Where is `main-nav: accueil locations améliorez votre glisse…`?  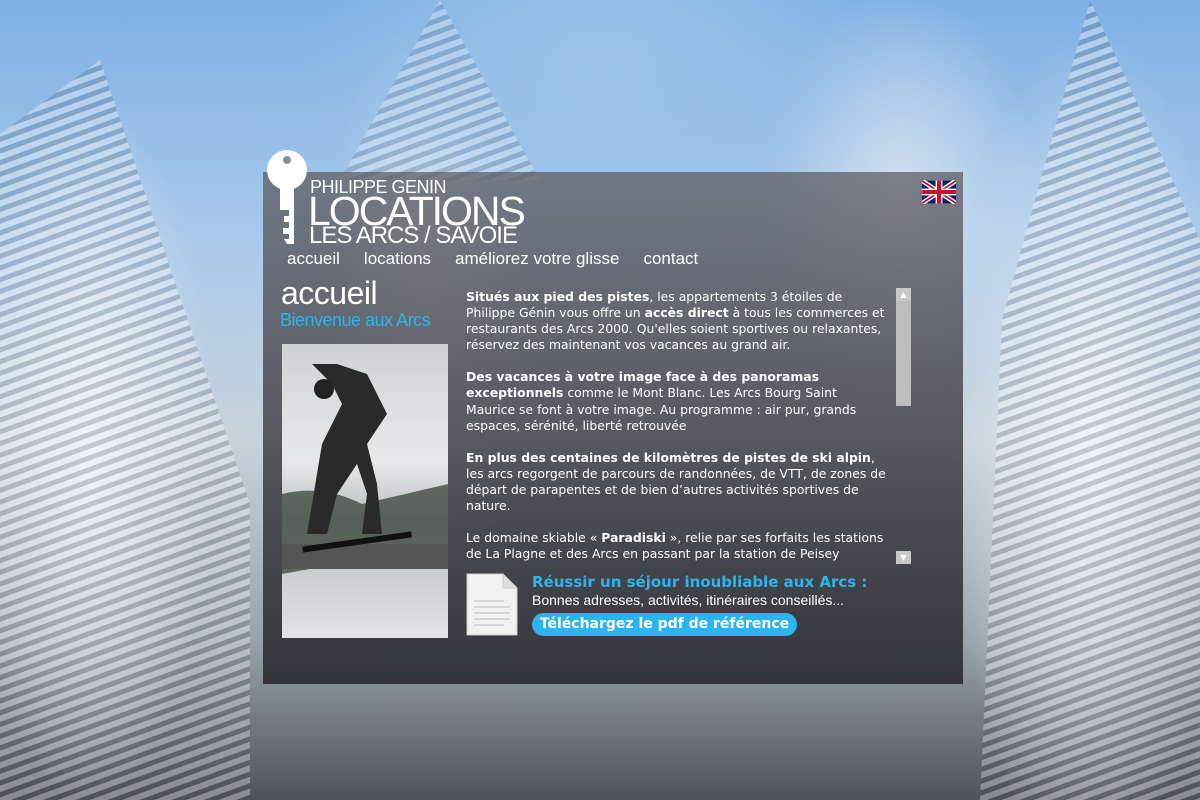
main-nav: accueil locations améliorez votre glisse… is located at coordinates (492, 259).